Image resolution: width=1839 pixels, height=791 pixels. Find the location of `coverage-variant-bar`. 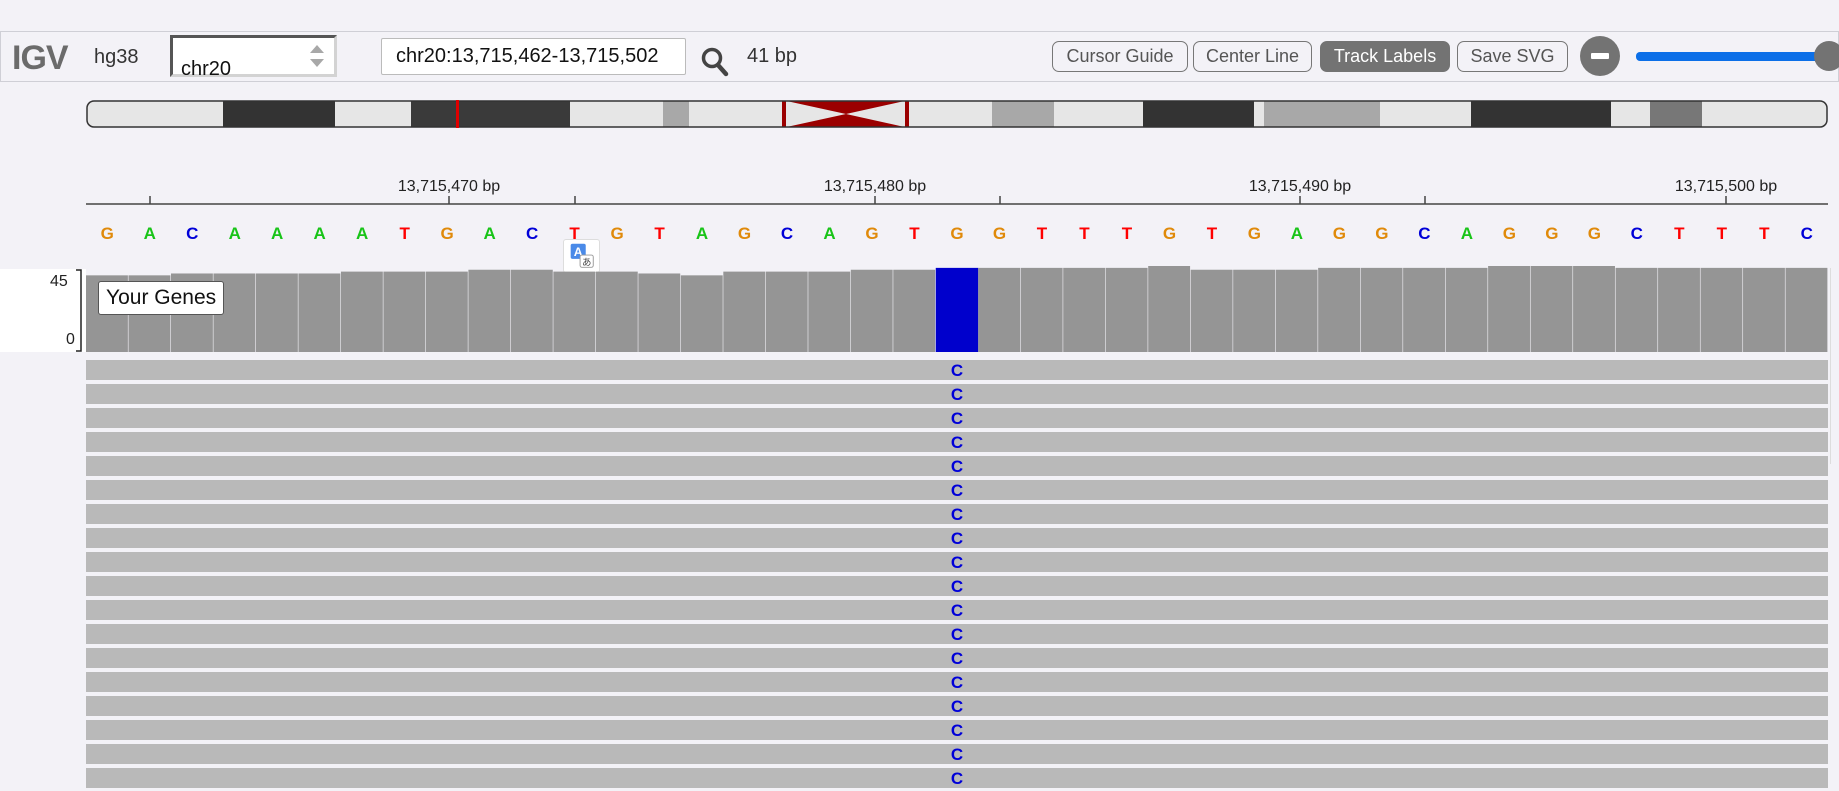

coverage-variant-bar is located at coordinates (957, 309).